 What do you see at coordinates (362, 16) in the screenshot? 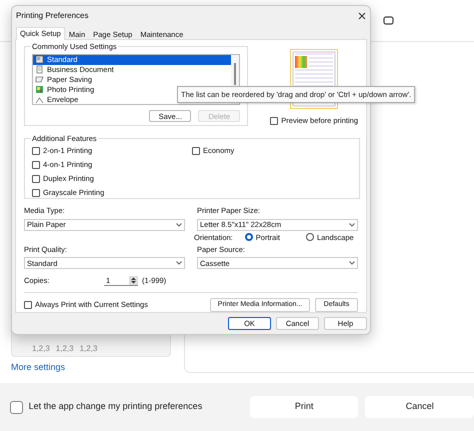
I see `close-icon` at bounding box center [362, 16].